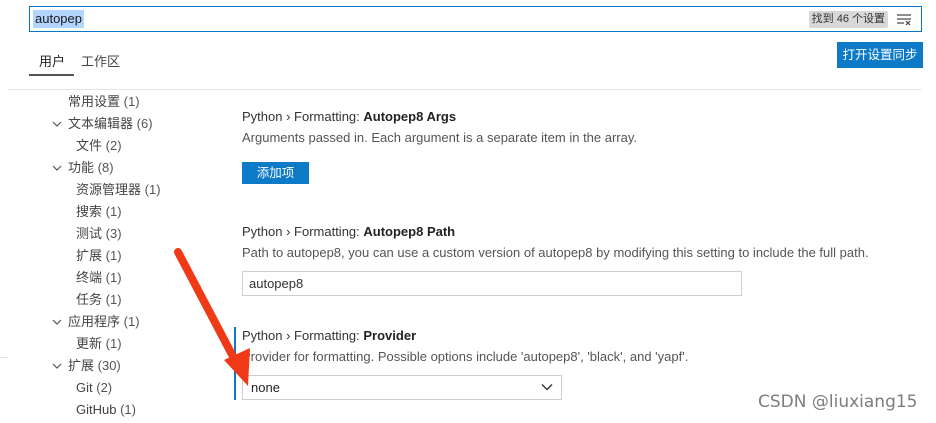 The height and width of the screenshot is (423, 936). What do you see at coordinates (109, 365) in the screenshot?
I see `toc-item-count: (30)` at bounding box center [109, 365].